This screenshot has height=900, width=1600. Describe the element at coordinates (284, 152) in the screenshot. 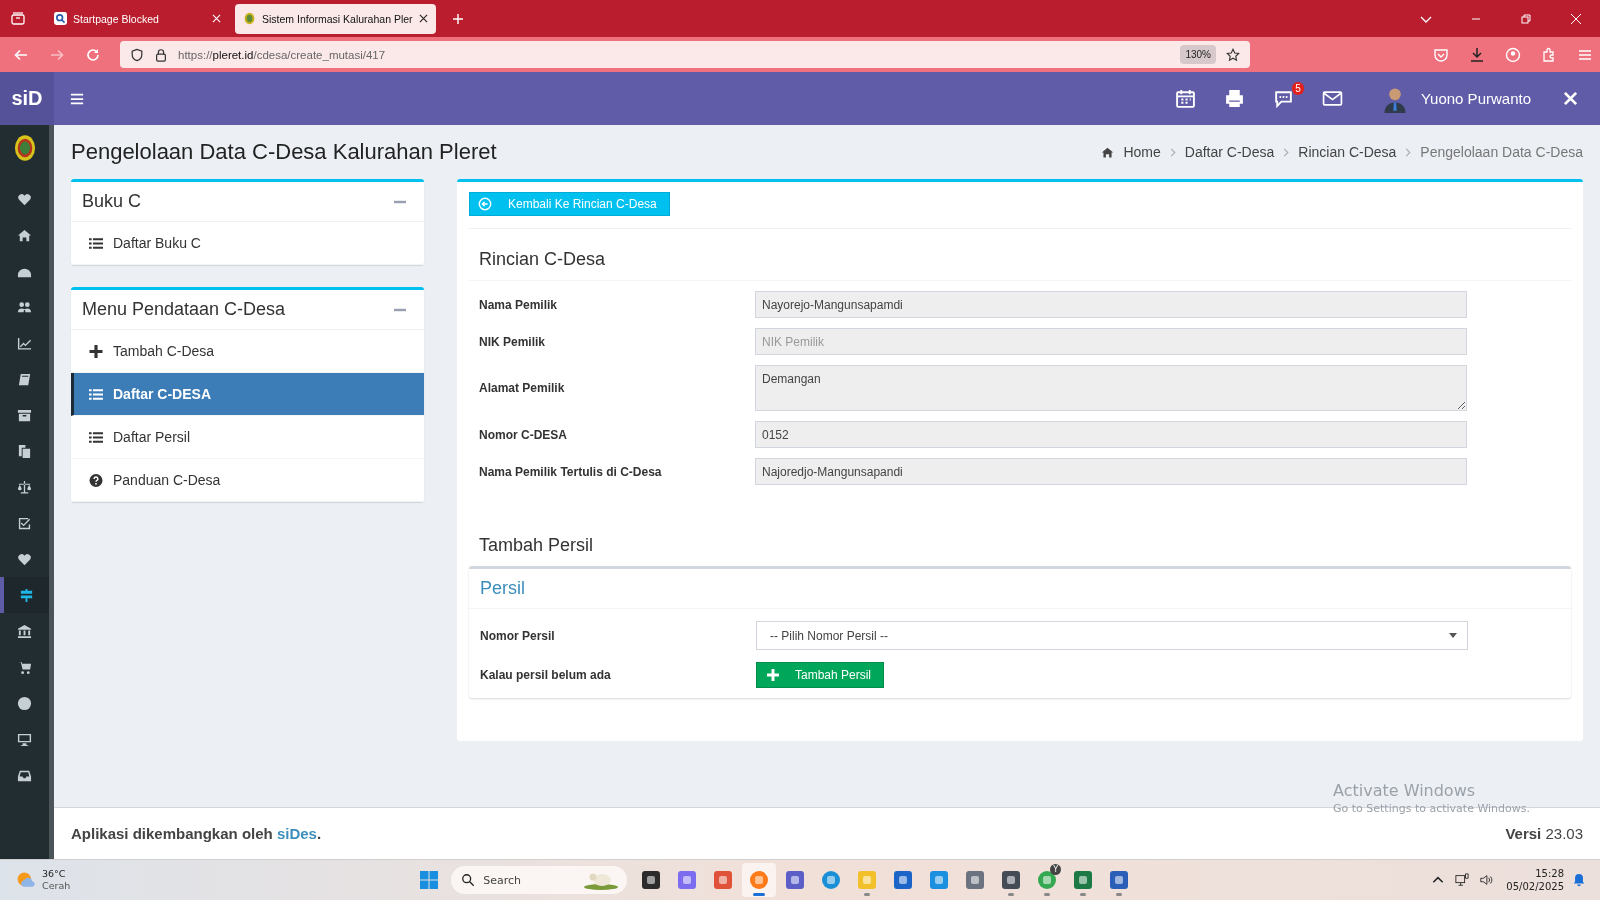

I see `page-title: Pengelolaan Data C-Desa Kalurahan Pleret` at that location.